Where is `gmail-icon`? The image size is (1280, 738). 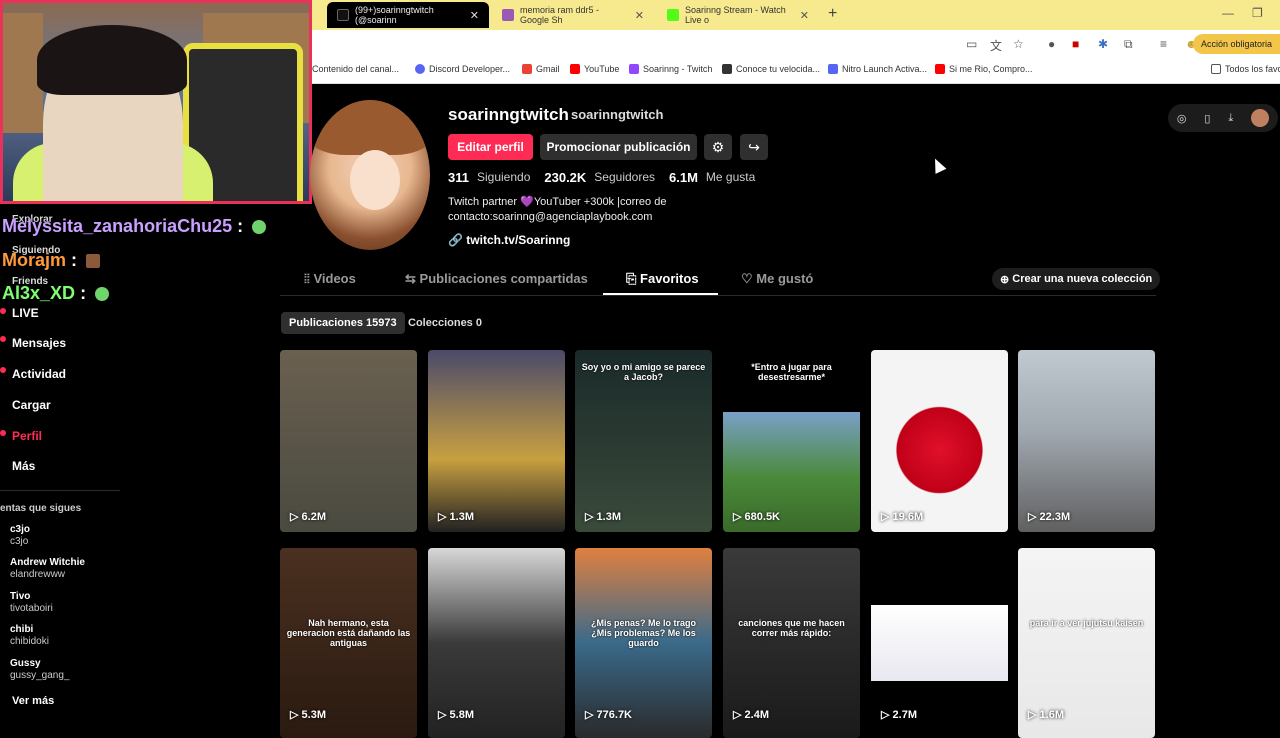 gmail-icon is located at coordinates (527, 69).